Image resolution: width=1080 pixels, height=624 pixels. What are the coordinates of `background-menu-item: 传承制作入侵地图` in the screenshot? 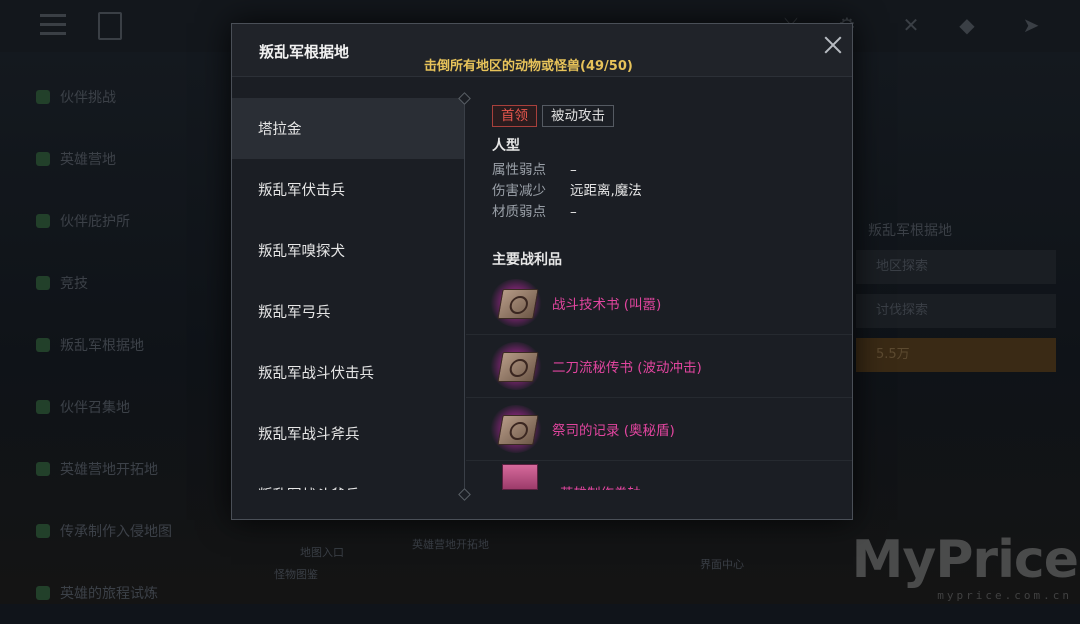 It's located at (136, 531).